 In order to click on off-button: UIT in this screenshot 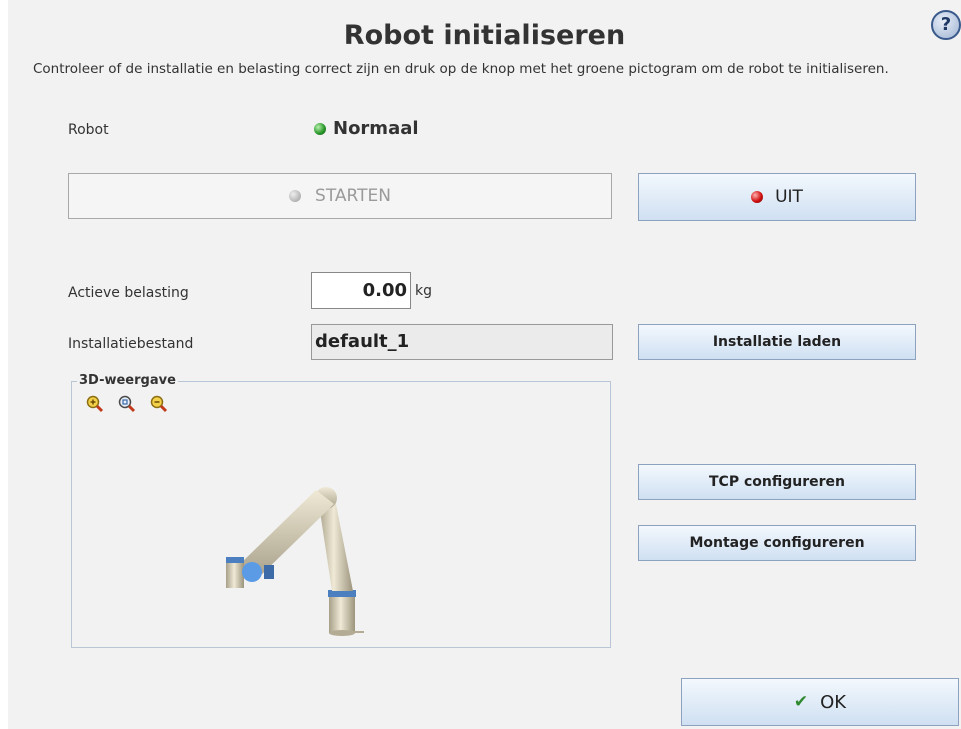, I will do `click(777, 197)`.